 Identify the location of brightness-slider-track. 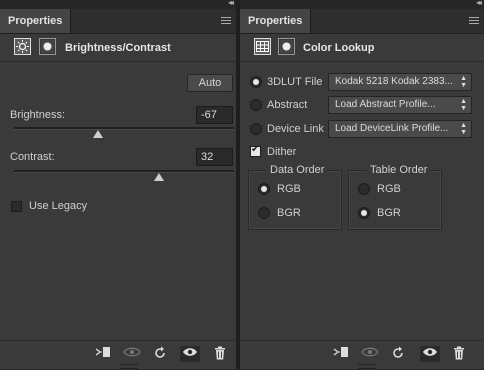
(124, 128).